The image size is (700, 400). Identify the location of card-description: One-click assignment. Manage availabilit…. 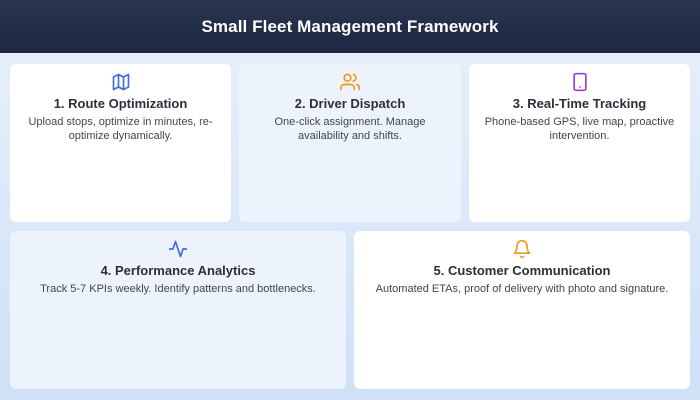
(350, 129).